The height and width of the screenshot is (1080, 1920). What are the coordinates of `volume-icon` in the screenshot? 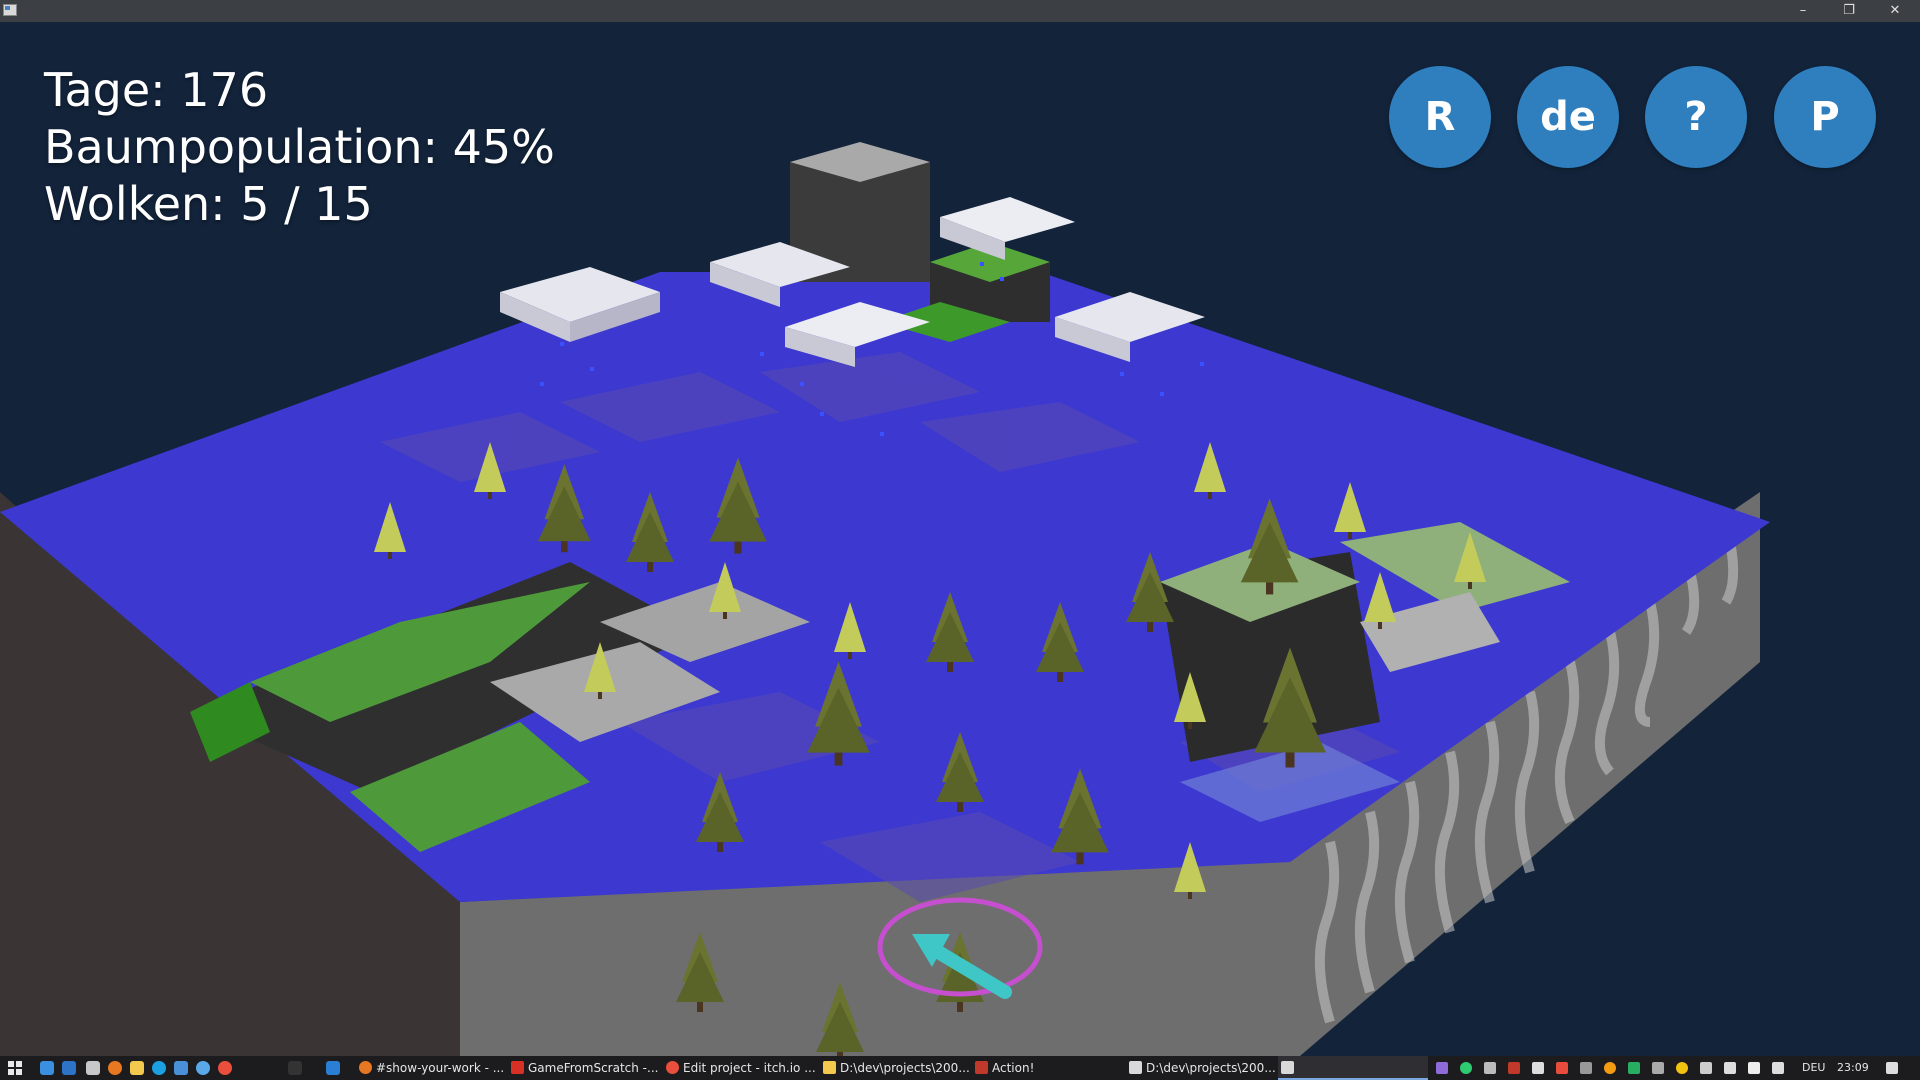 It's located at (1778, 1068).